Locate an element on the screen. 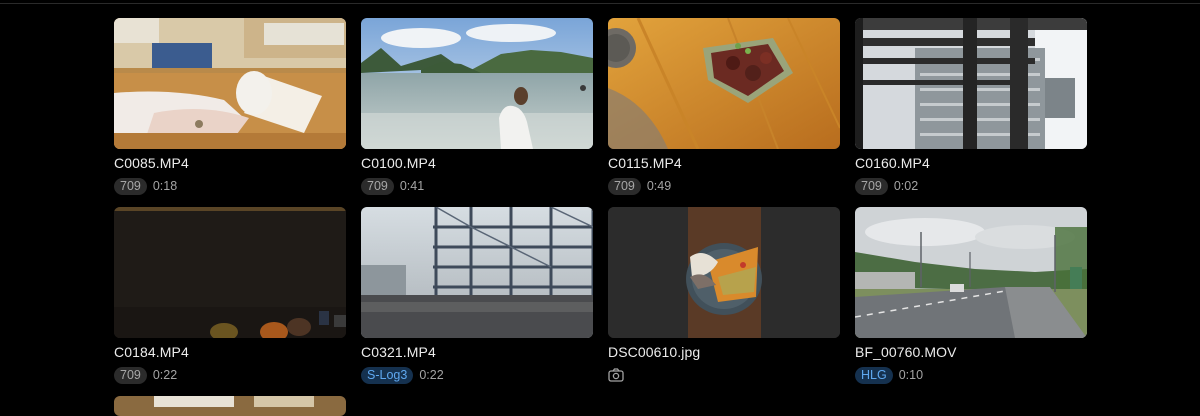 This screenshot has height=416, width=1200. media-card: C0100.MP4 709 0:41 is located at coordinates (477, 112).